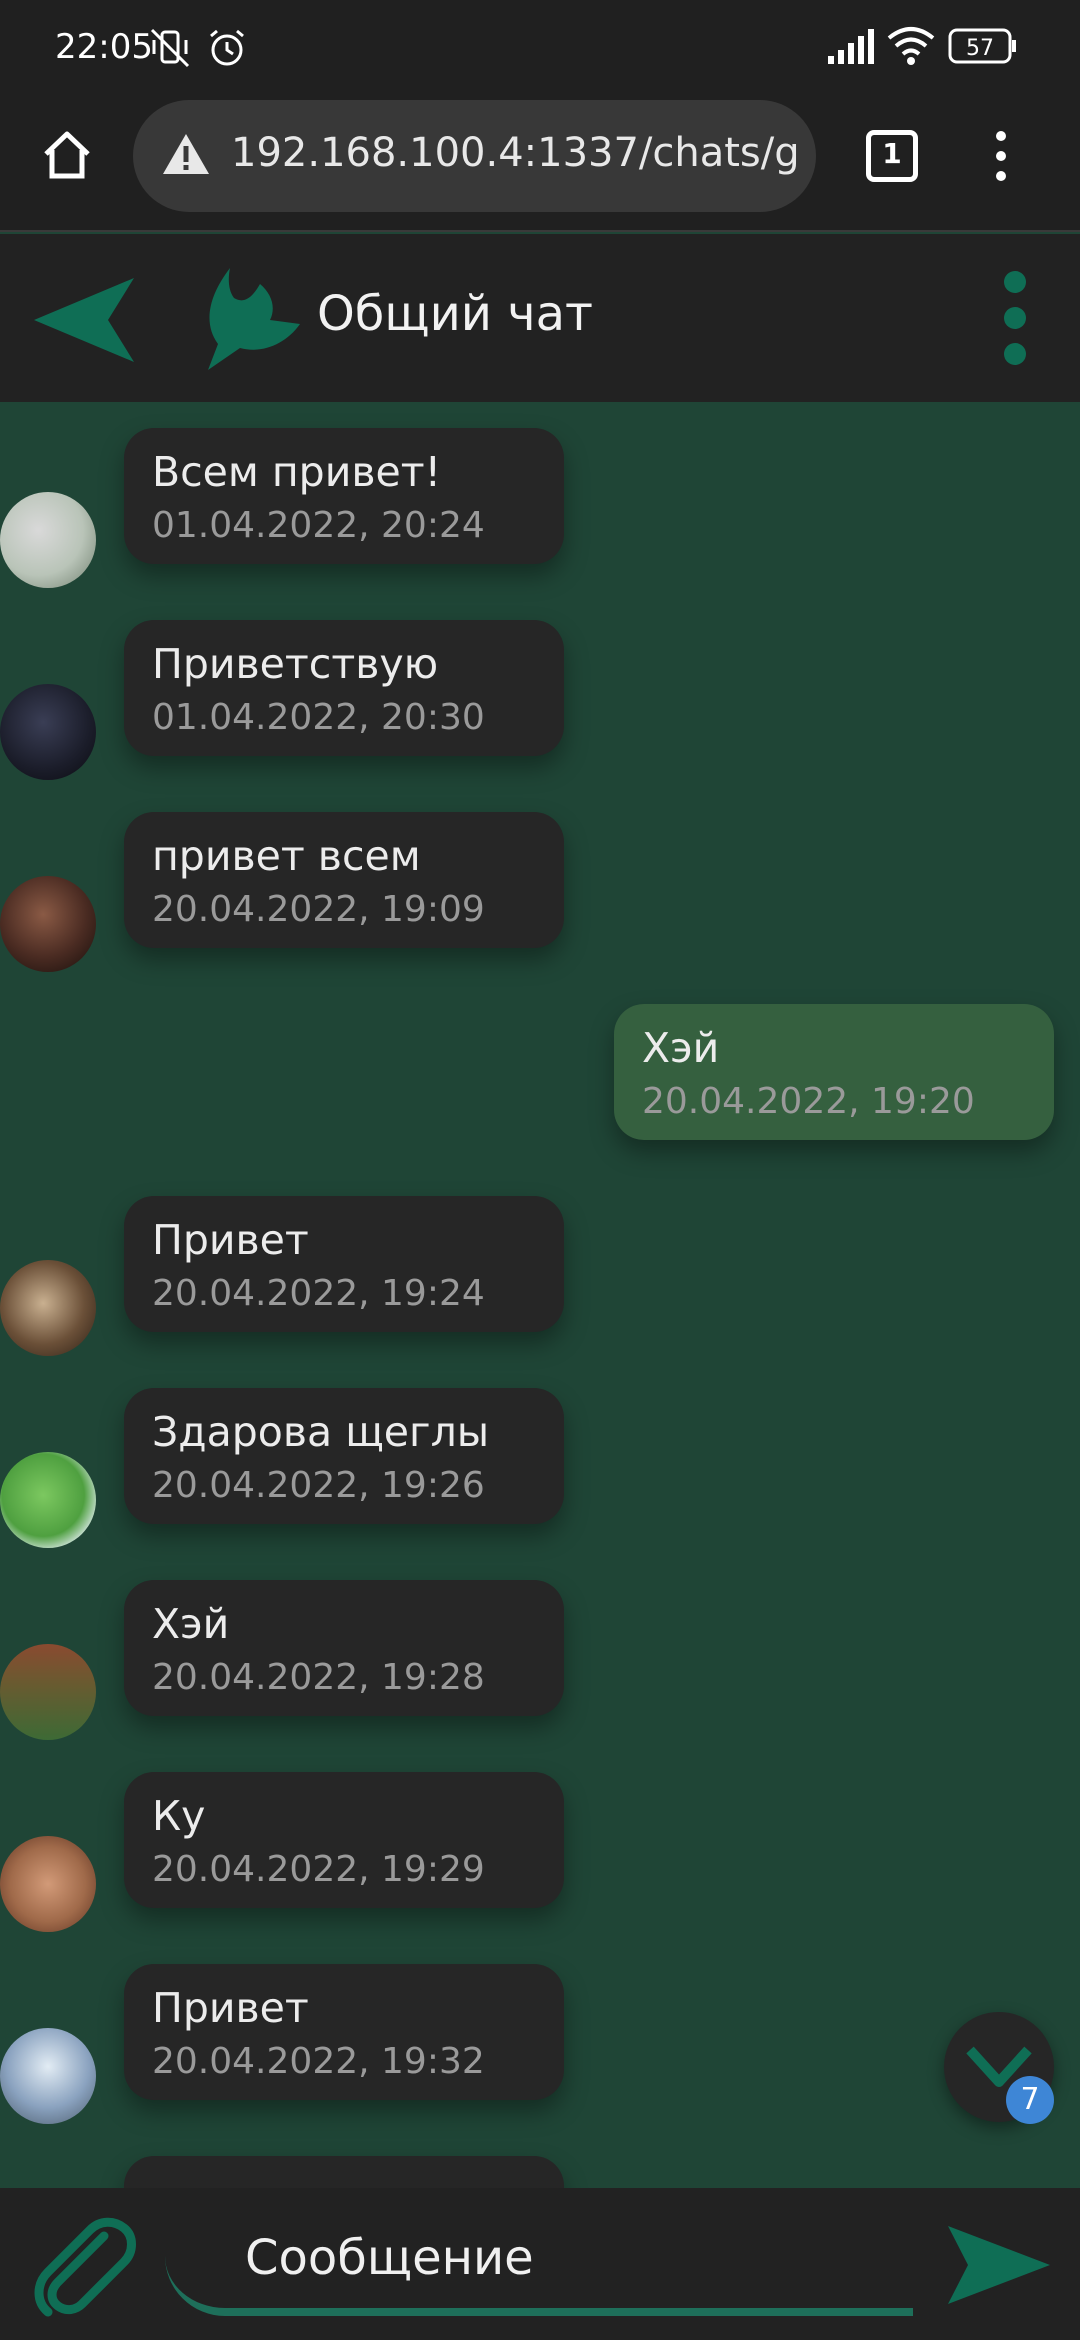  What do you see at coordinates (186, 154) in the screenshot?
I see `warning-icon` at bounding box center [186, 154].